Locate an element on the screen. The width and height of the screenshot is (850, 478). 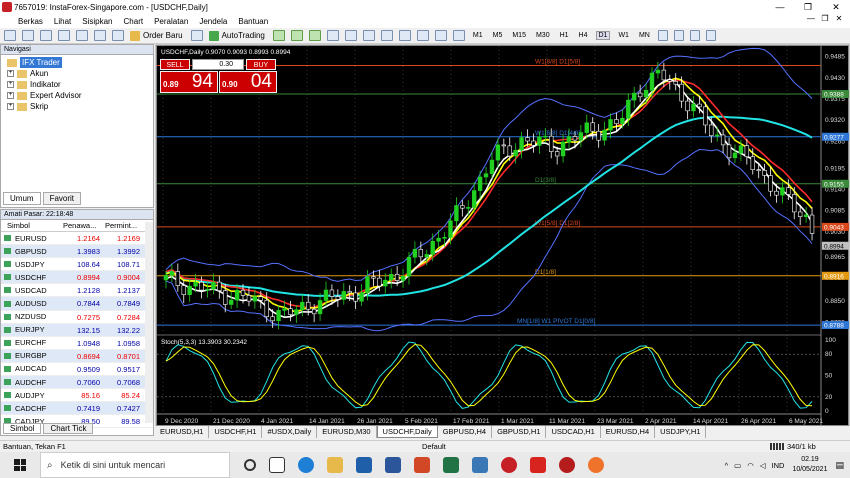
candle-chart-icon is located at coordinates (296, 35).